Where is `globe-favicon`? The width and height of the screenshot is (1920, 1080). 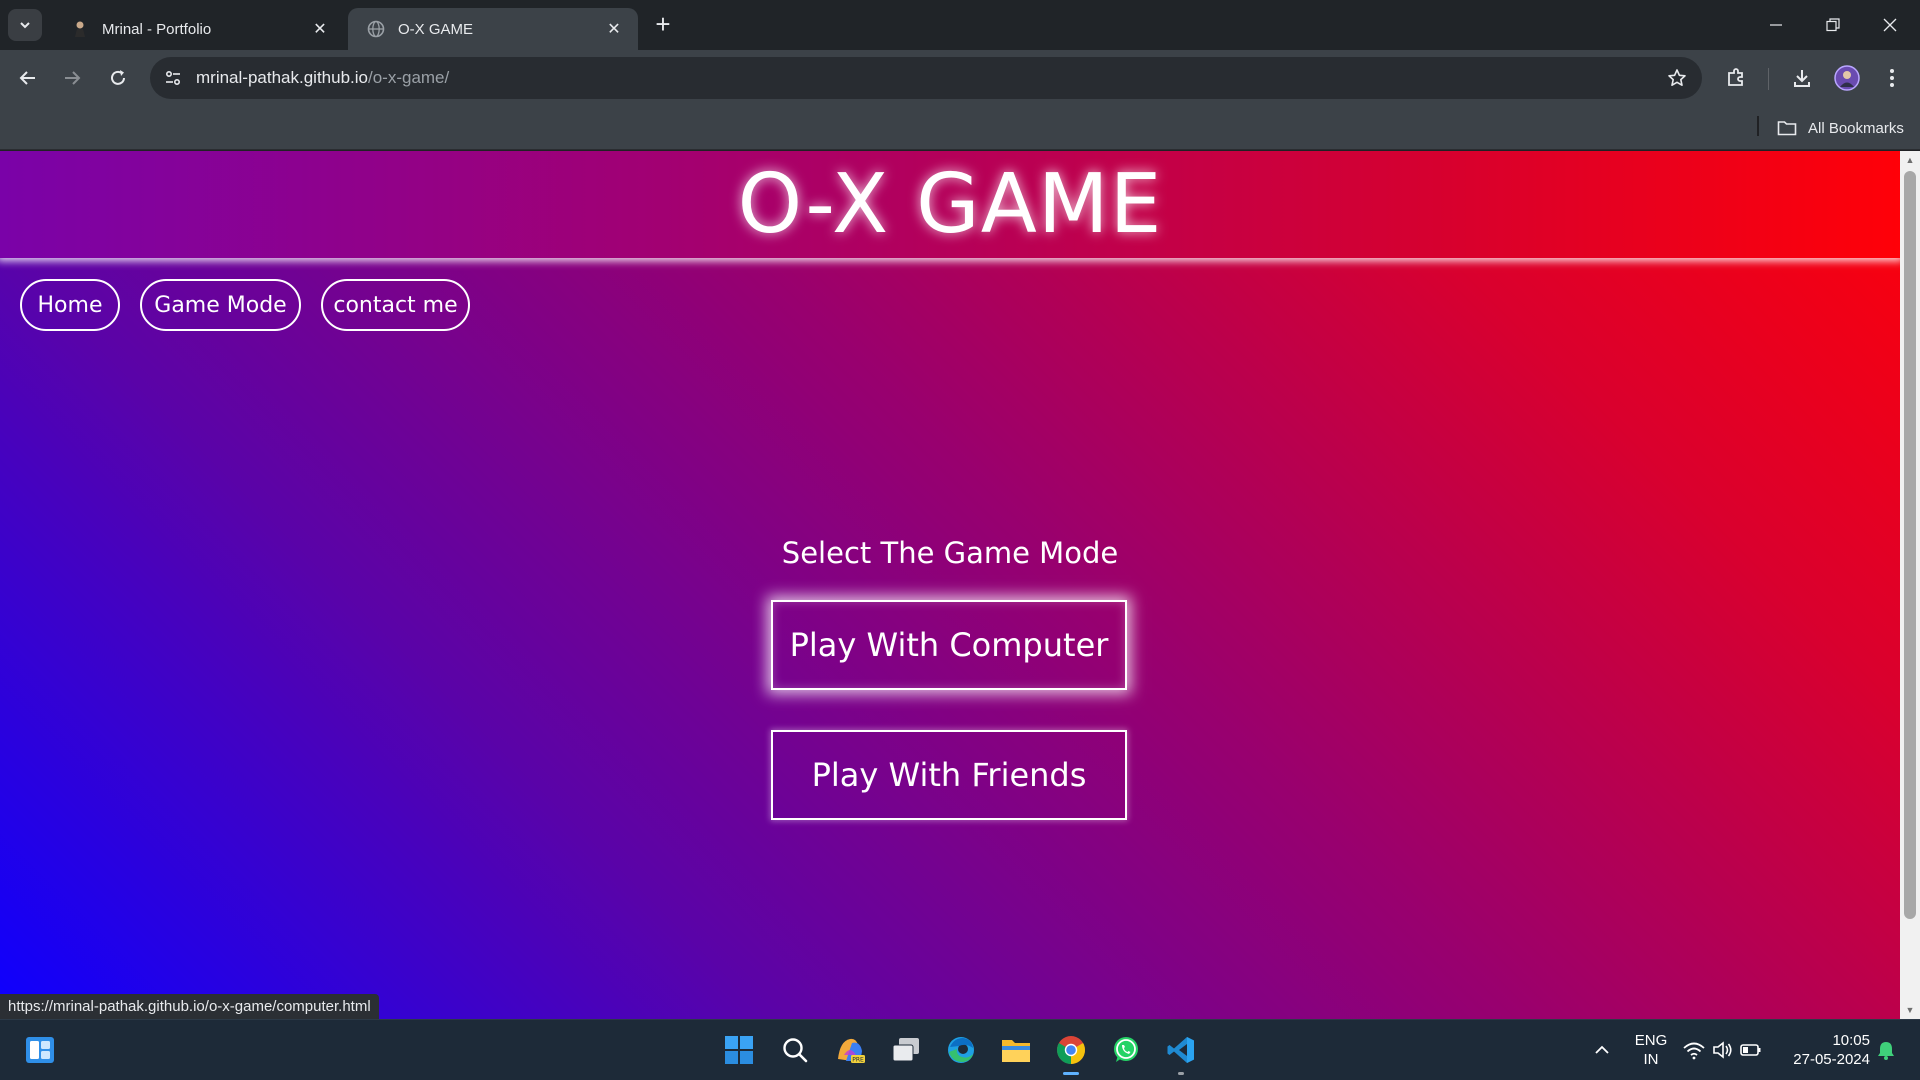 globe-favicon is located at coordinates (376, 29).